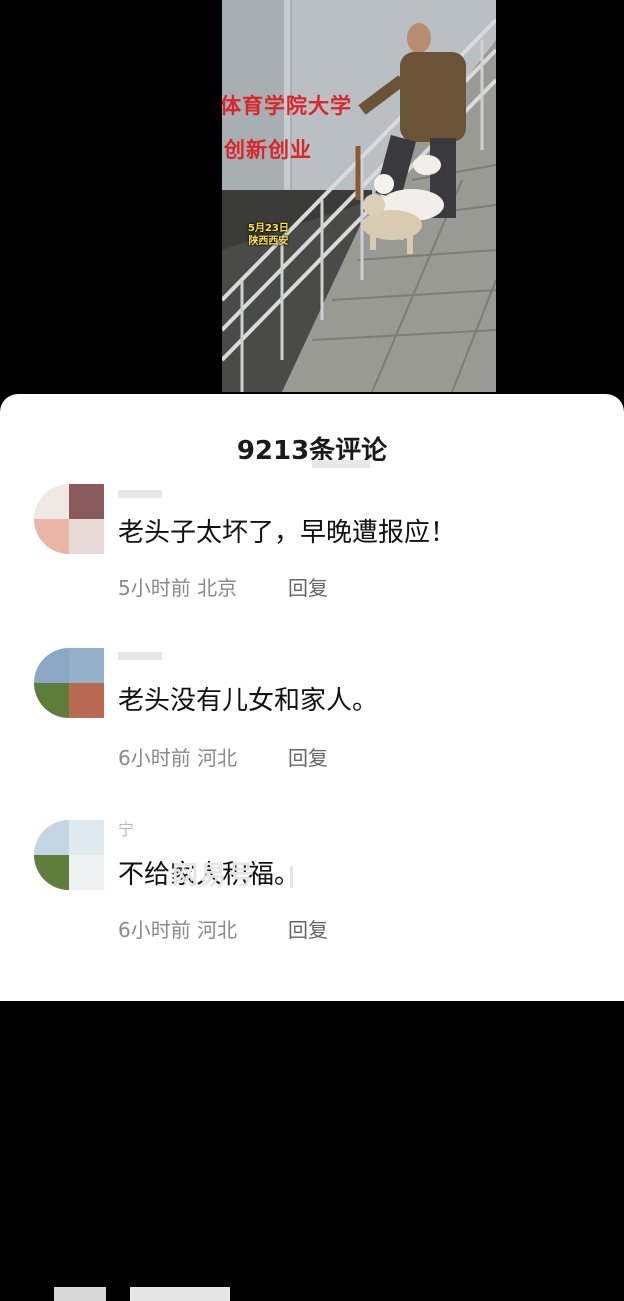  What do you see at coordinates (287, 533) in the screenshot?
I see `comment-text: 老头子太坏了，早晚遭报应！` at bounding box center [287, 533].